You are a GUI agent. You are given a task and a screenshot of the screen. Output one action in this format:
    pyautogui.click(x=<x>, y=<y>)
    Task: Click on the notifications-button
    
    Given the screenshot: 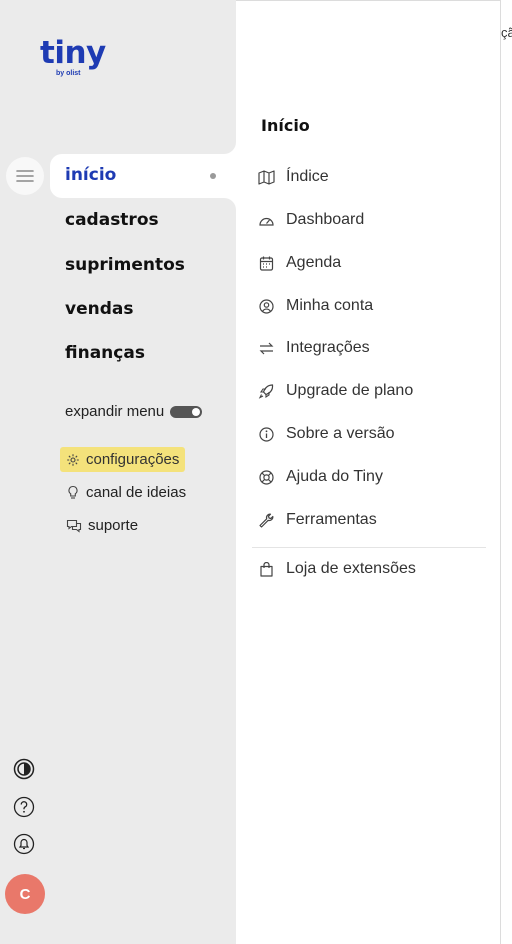 What is the action you would take?
    pyautogui.click(x=24, y=844)
    